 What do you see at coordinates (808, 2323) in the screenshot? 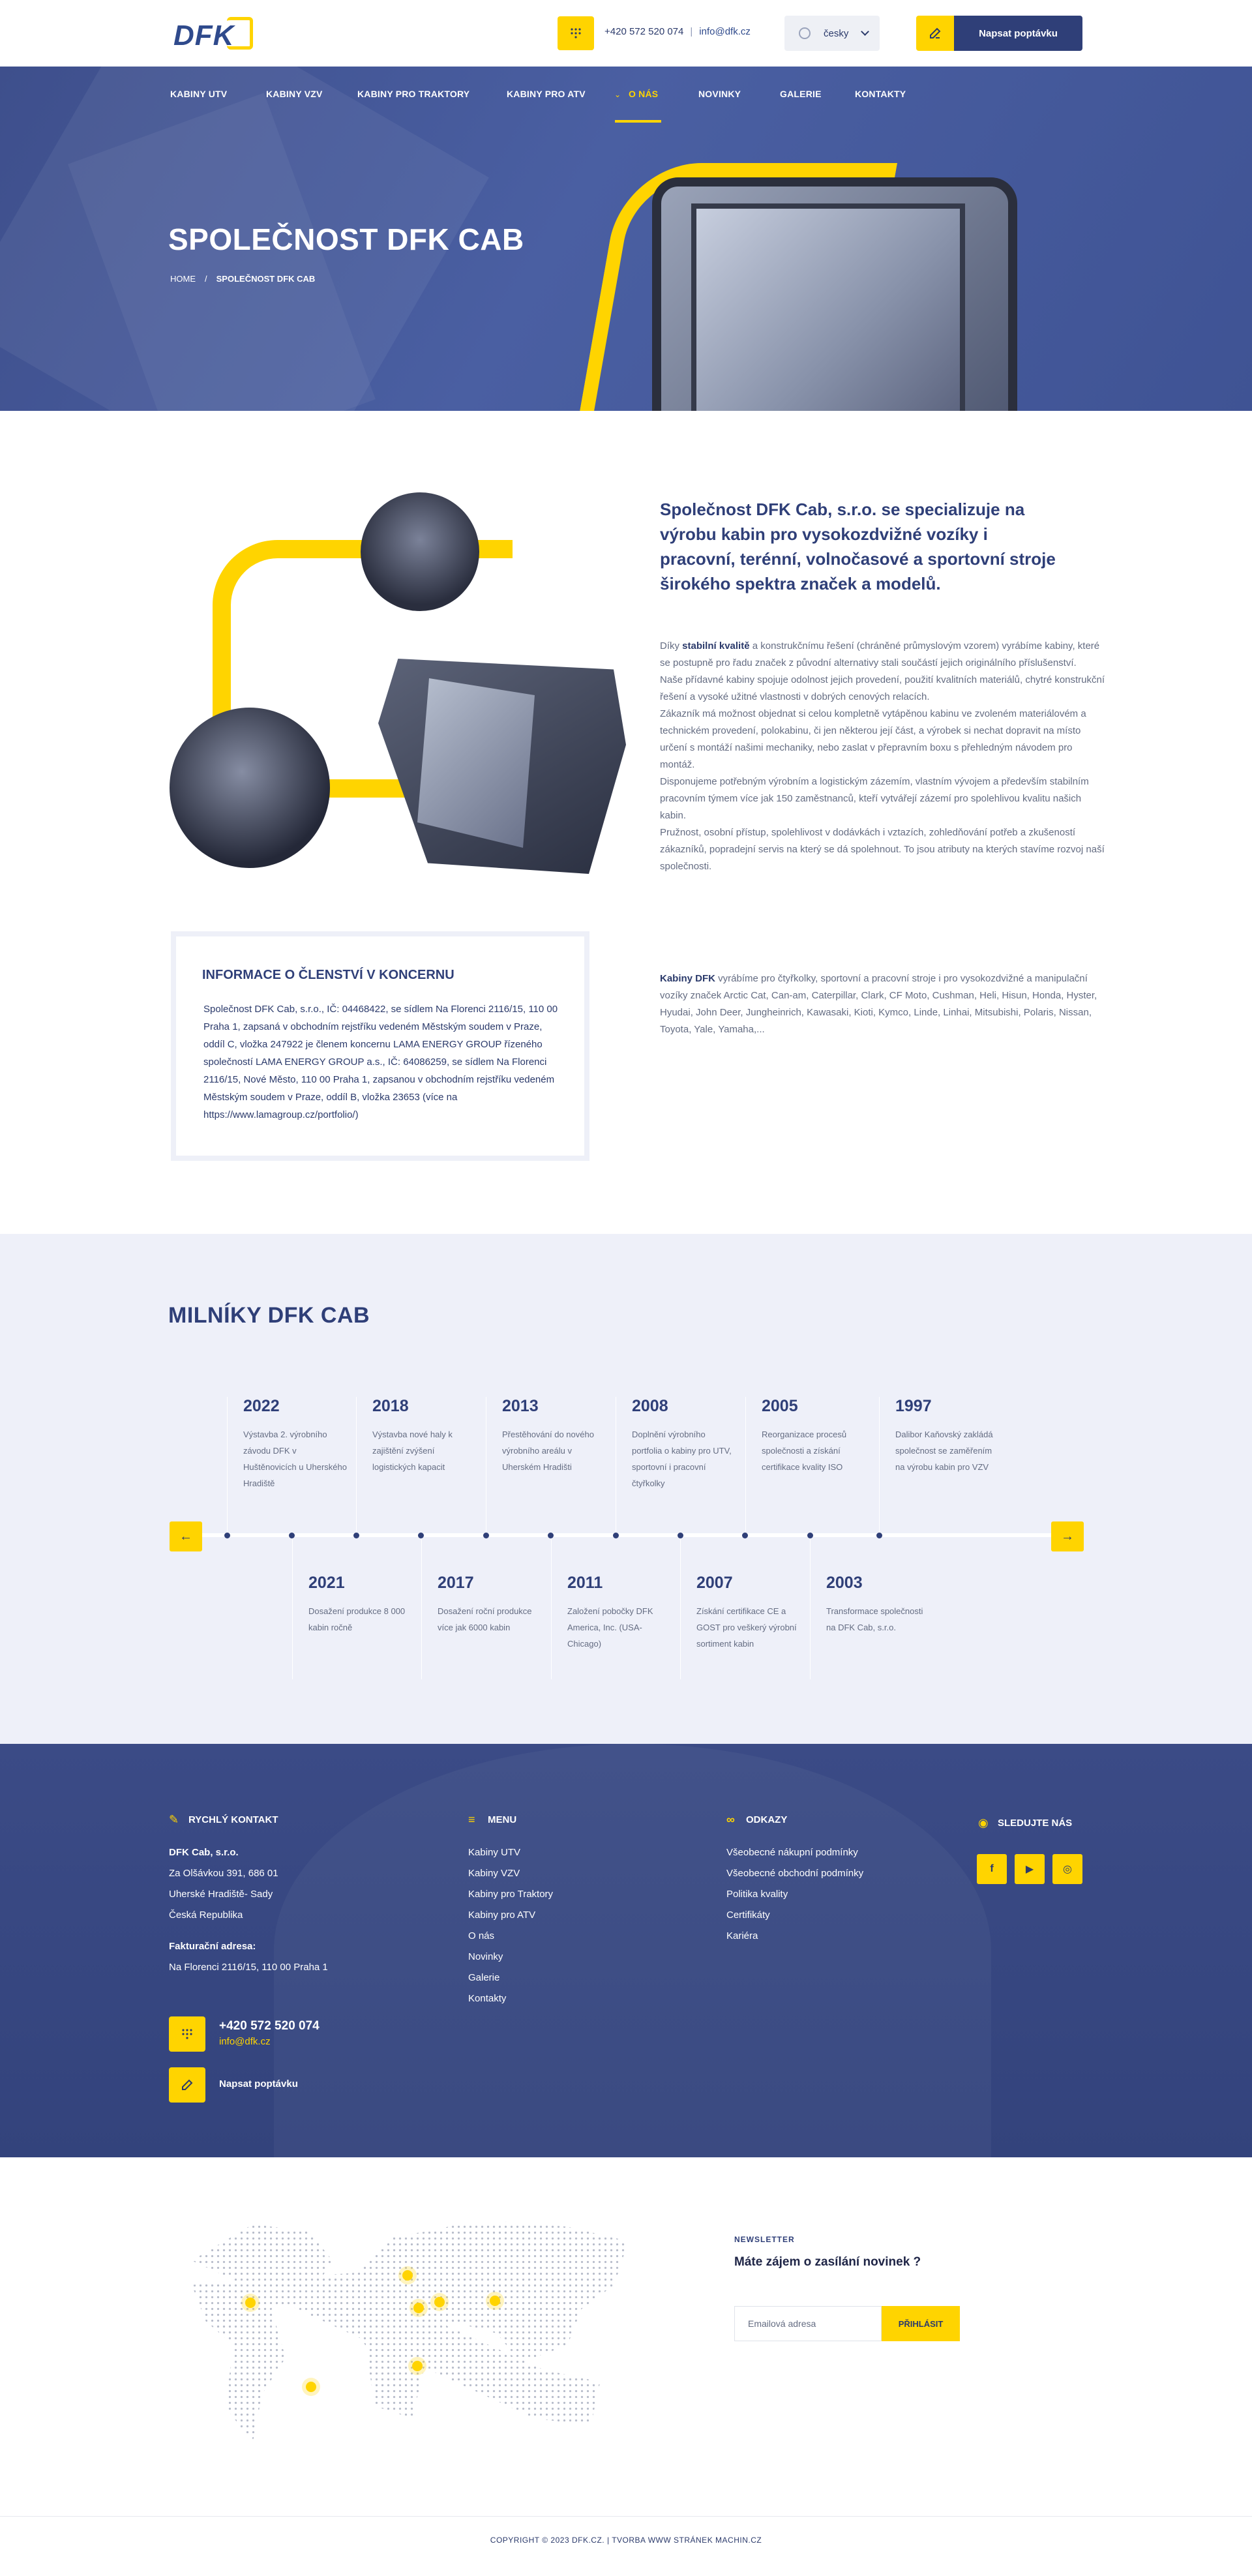
I see `newsletter-email-input: Emailová adresa` at bounding box center [808, 2323].